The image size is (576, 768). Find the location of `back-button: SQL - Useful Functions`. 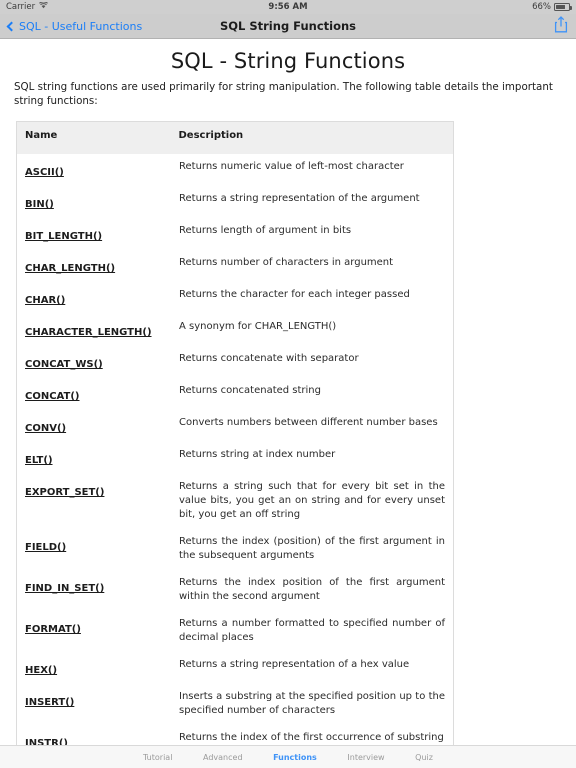

back-button: SQL - Useful Functions is located at coordinates (74, 26).